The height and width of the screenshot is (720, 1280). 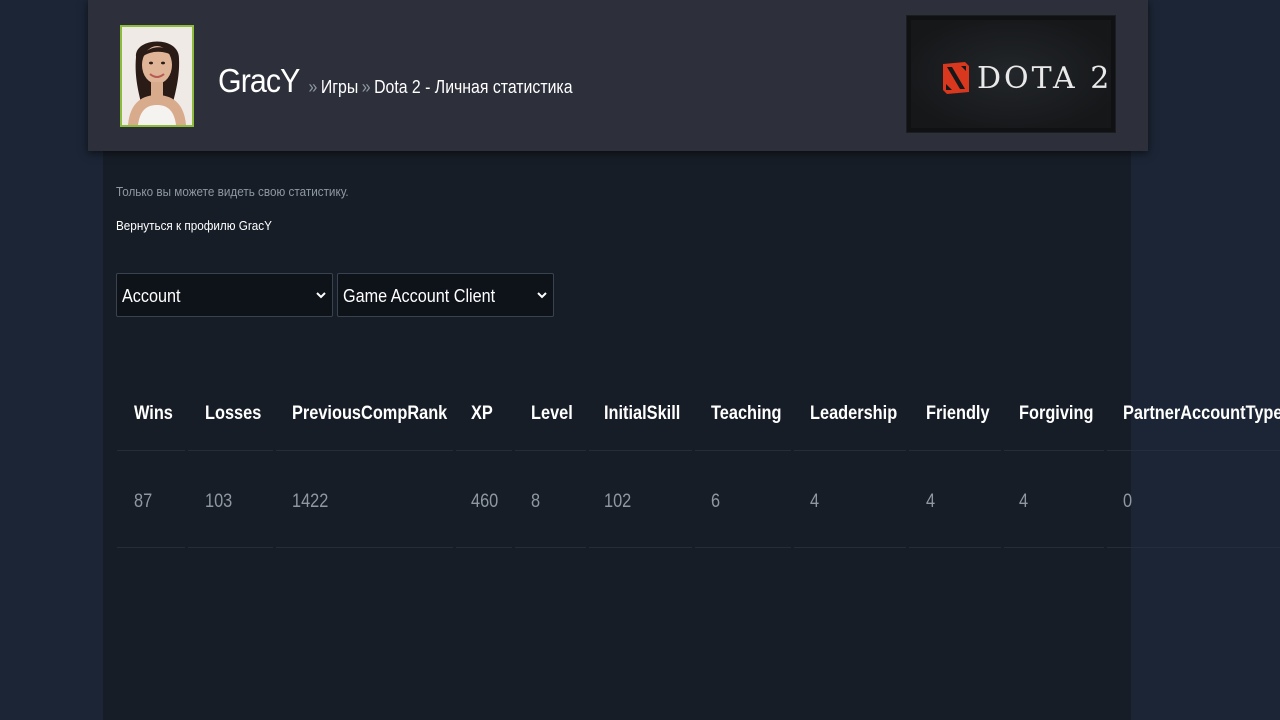 What do you see at coordinates (552, 413) in the screenshot?
I see `table-header-cell: Level` at bounding box center [552, 413].